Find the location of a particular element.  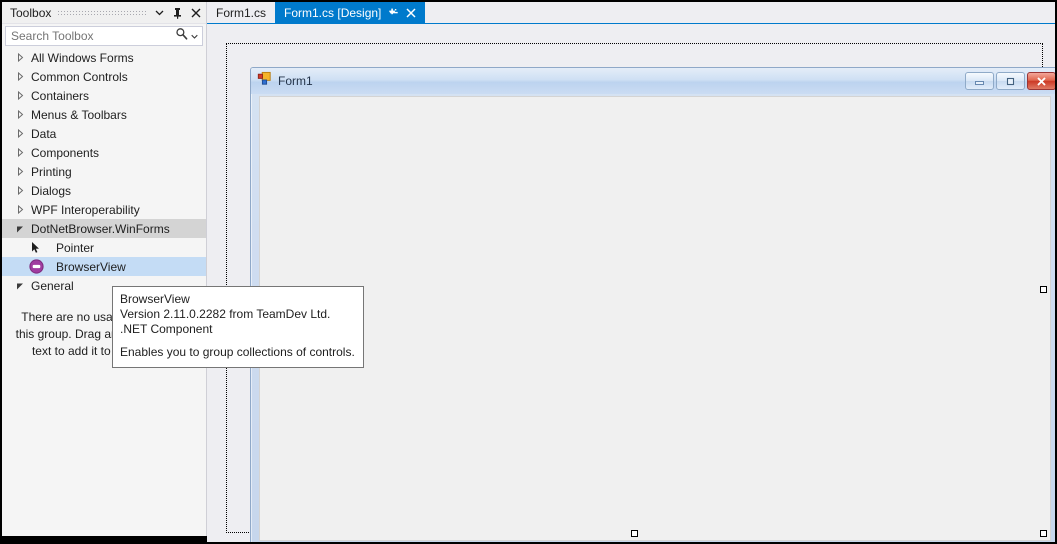

toolbox-group-label: Printing is located at coordinates (51, 171).